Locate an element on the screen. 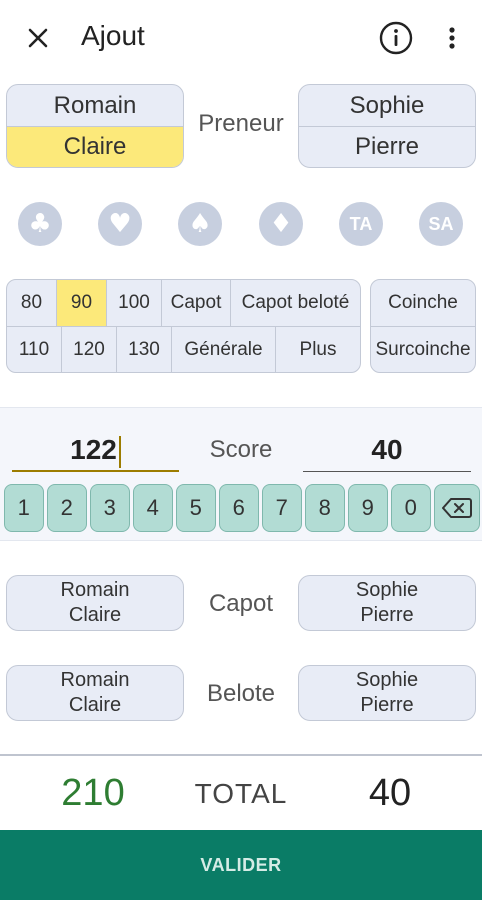 Image resolution: width=482 pixels, height=900 pixels. capot-team1-button: Romain Claire is located at coordinates (95, 603).